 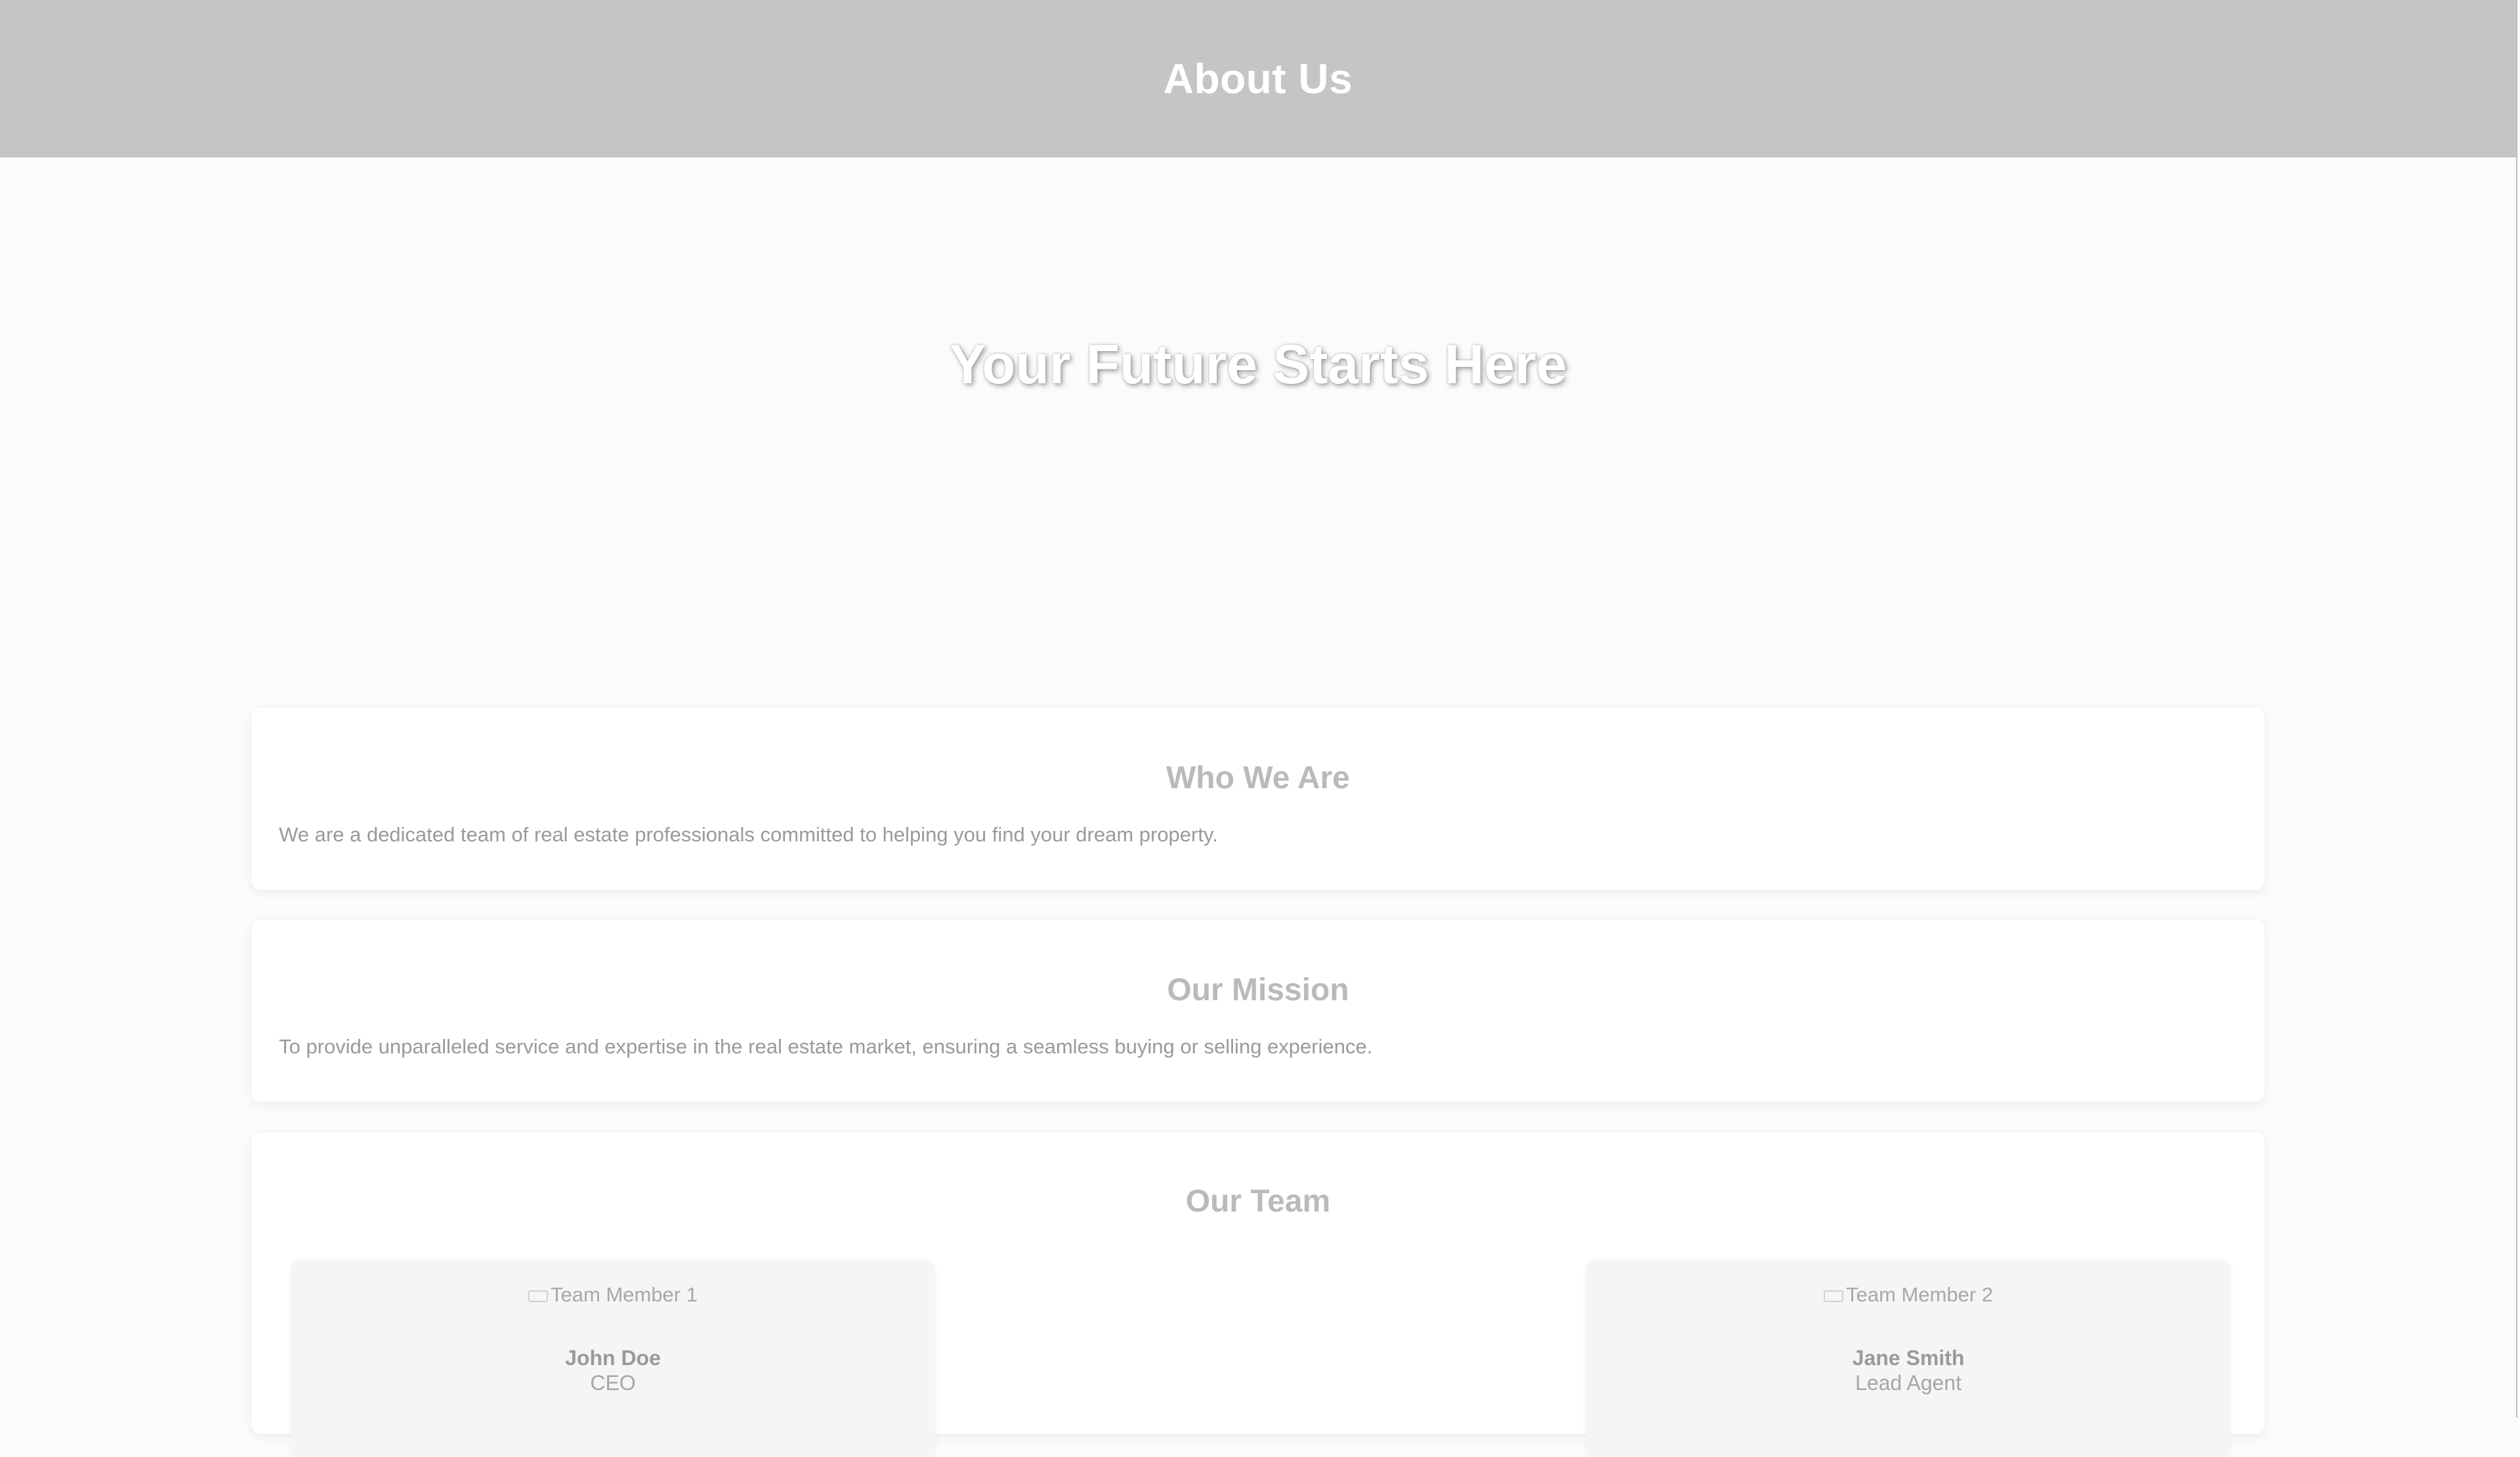 What do you see at coordinates (624, 1294) in the screenshot?
I see `team-member-photo-alt: Team Member 1` at bounding box center [624, 1294].